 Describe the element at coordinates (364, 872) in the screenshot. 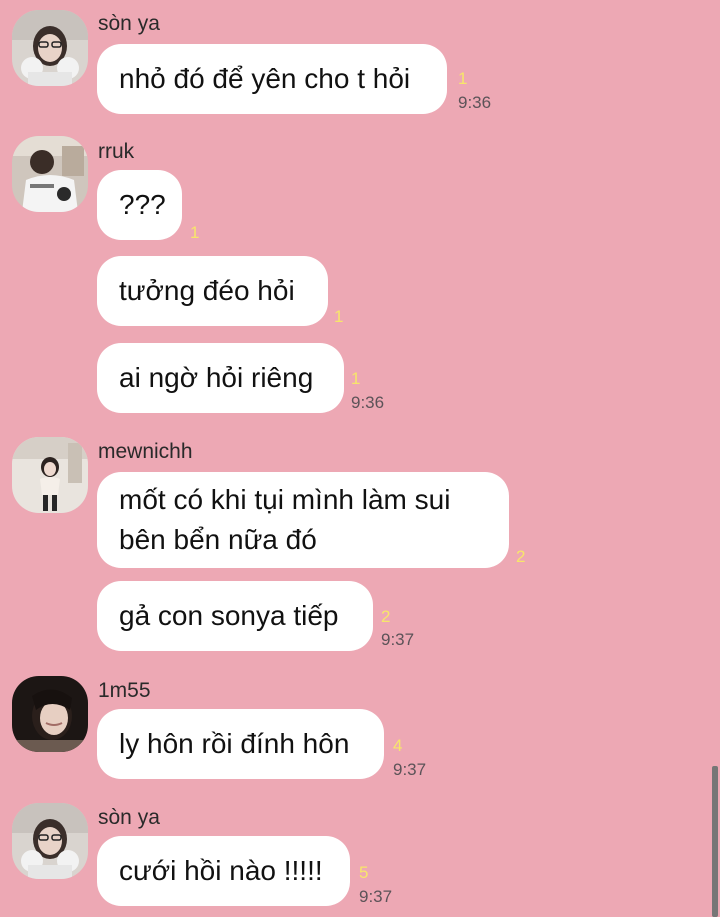

I see `unread-count: 5` at that location.